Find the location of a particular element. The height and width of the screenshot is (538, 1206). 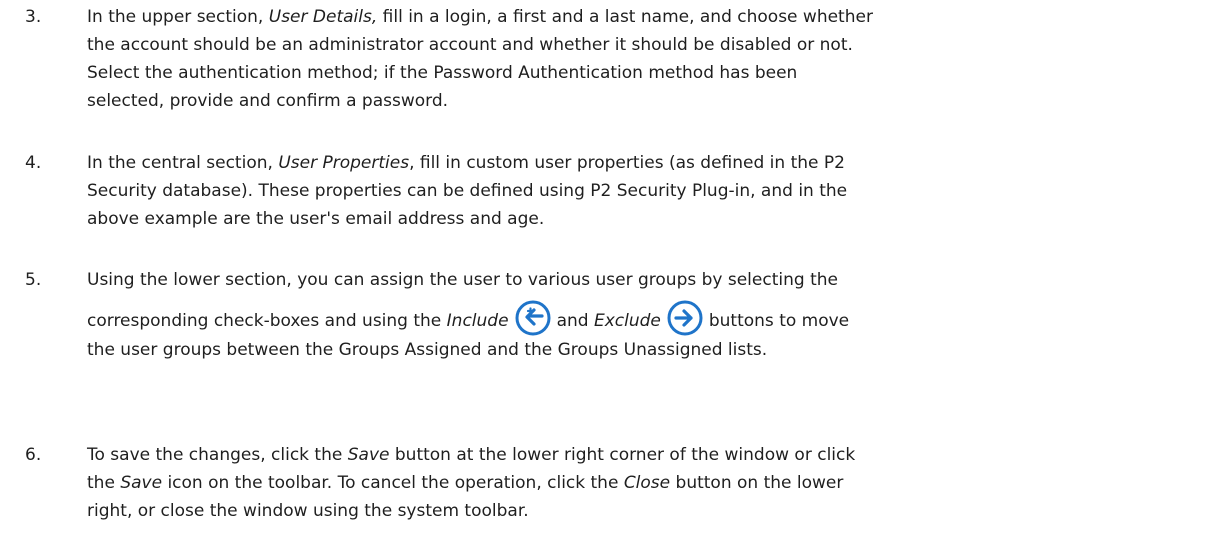

close-term: Close is located at coordinates (647, 483).